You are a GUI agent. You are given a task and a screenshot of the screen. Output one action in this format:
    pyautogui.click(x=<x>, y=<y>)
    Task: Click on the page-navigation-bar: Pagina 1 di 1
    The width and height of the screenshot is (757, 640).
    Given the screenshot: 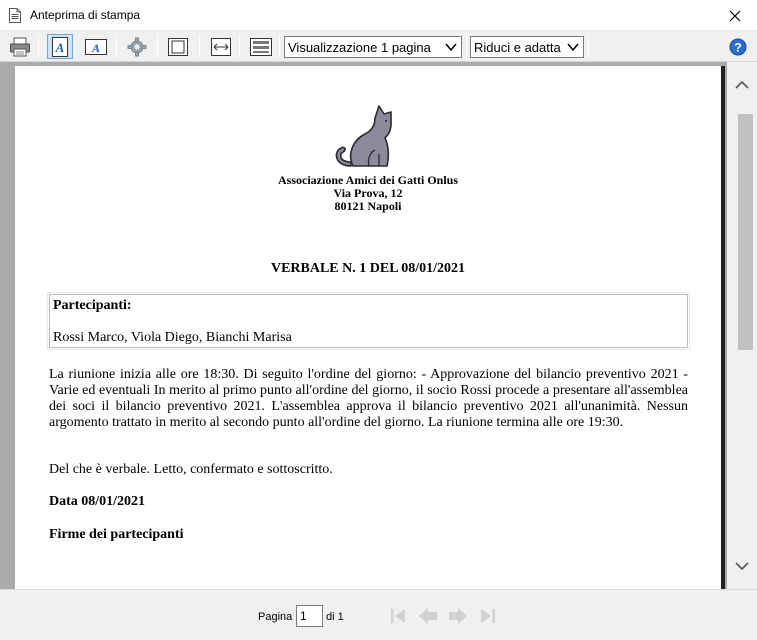 What is the action you would take?
    pyautogui.click(x=378, y=614)
    